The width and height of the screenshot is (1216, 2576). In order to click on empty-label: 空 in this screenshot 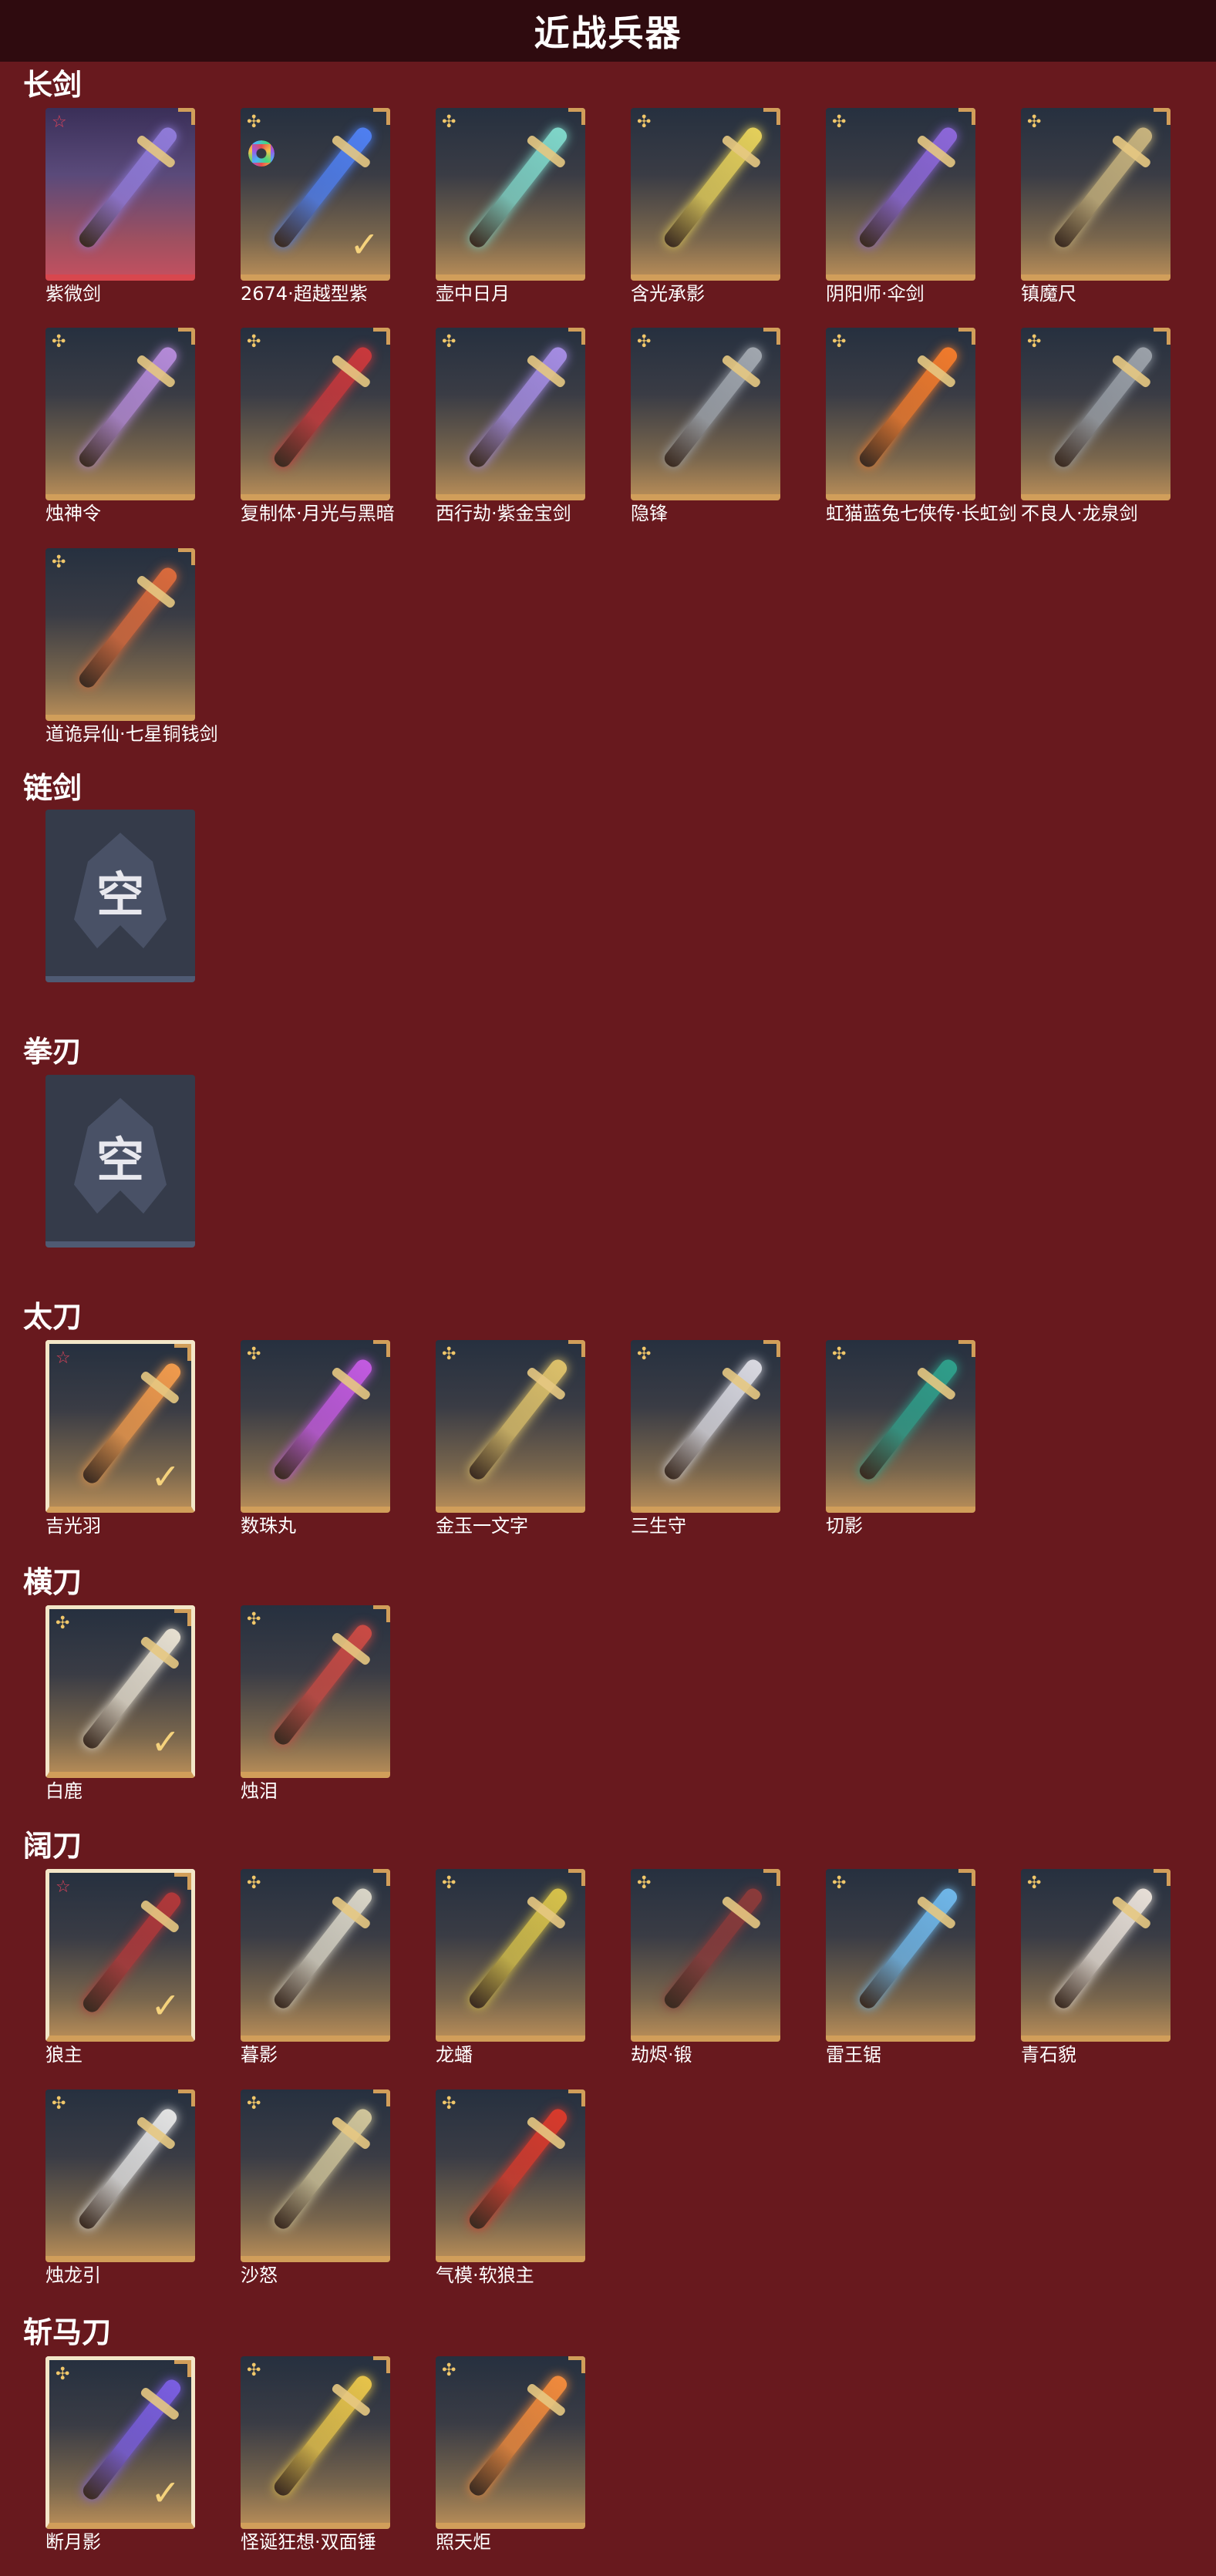, I will do `click(120, 895)`.